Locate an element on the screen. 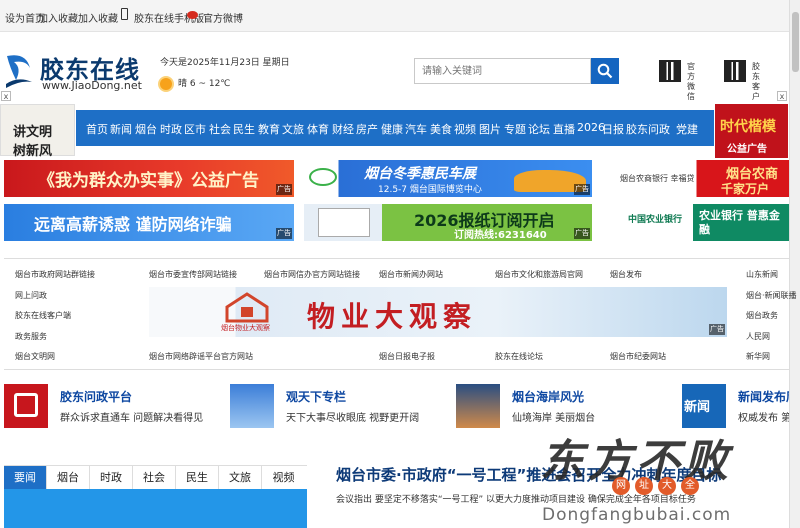 This screenshot has width=800, height=528. feature-title: 胶东问政平台 is located at coordinates (96, 396).